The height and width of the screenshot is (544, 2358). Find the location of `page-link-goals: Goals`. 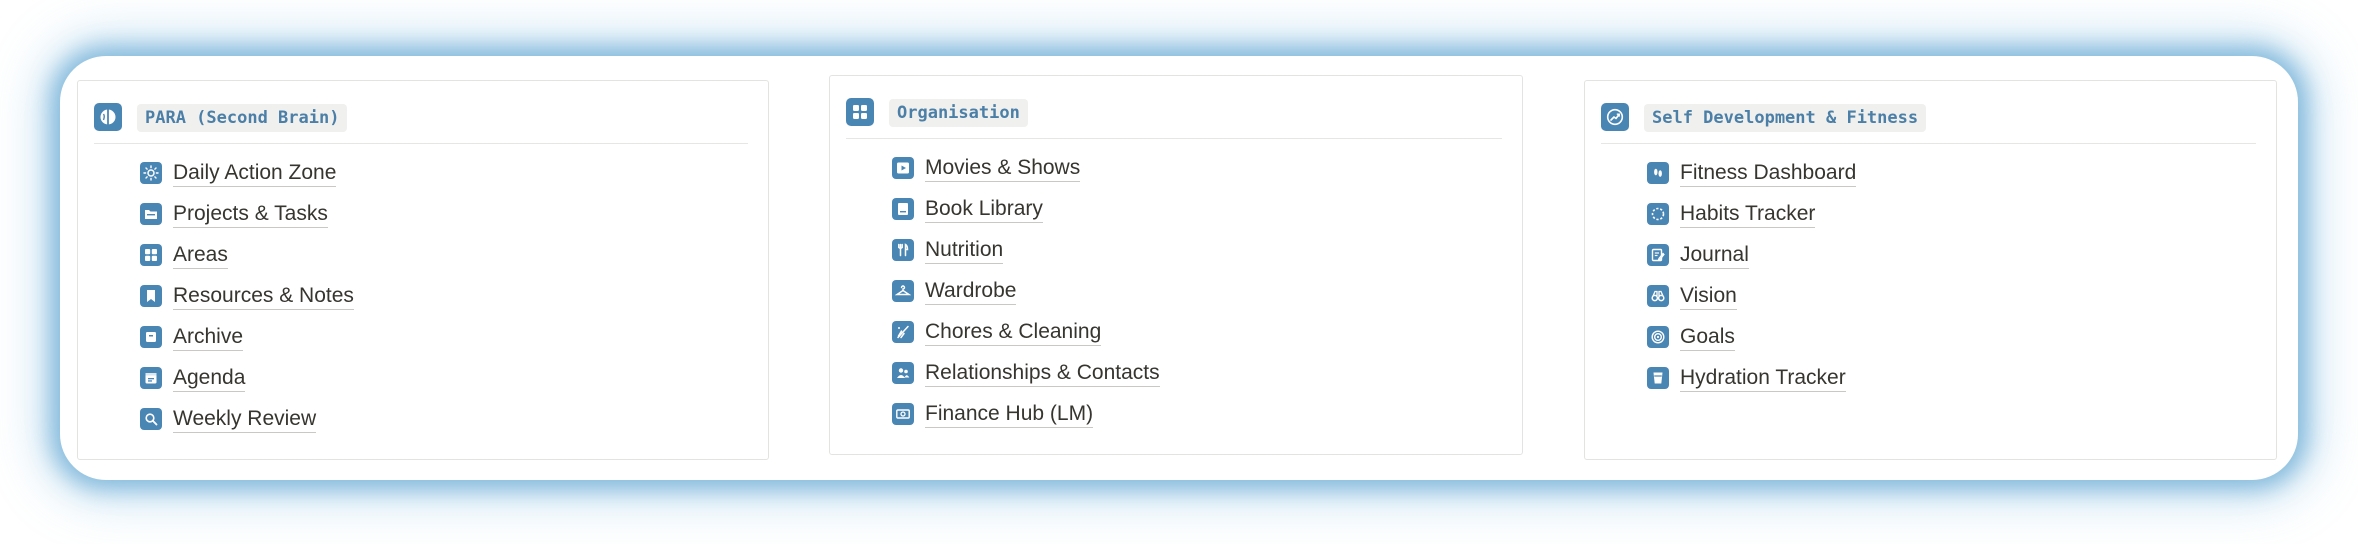

page-link-goals: Goals is located at coordinates (1751, 344).